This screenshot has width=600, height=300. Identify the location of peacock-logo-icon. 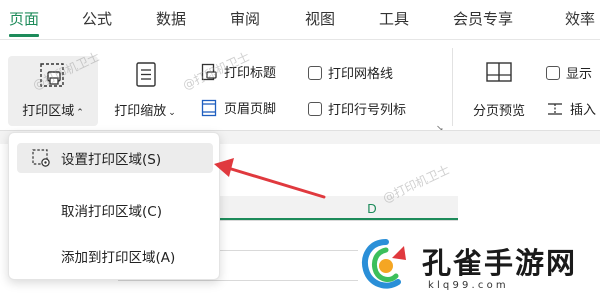
(384, 264).